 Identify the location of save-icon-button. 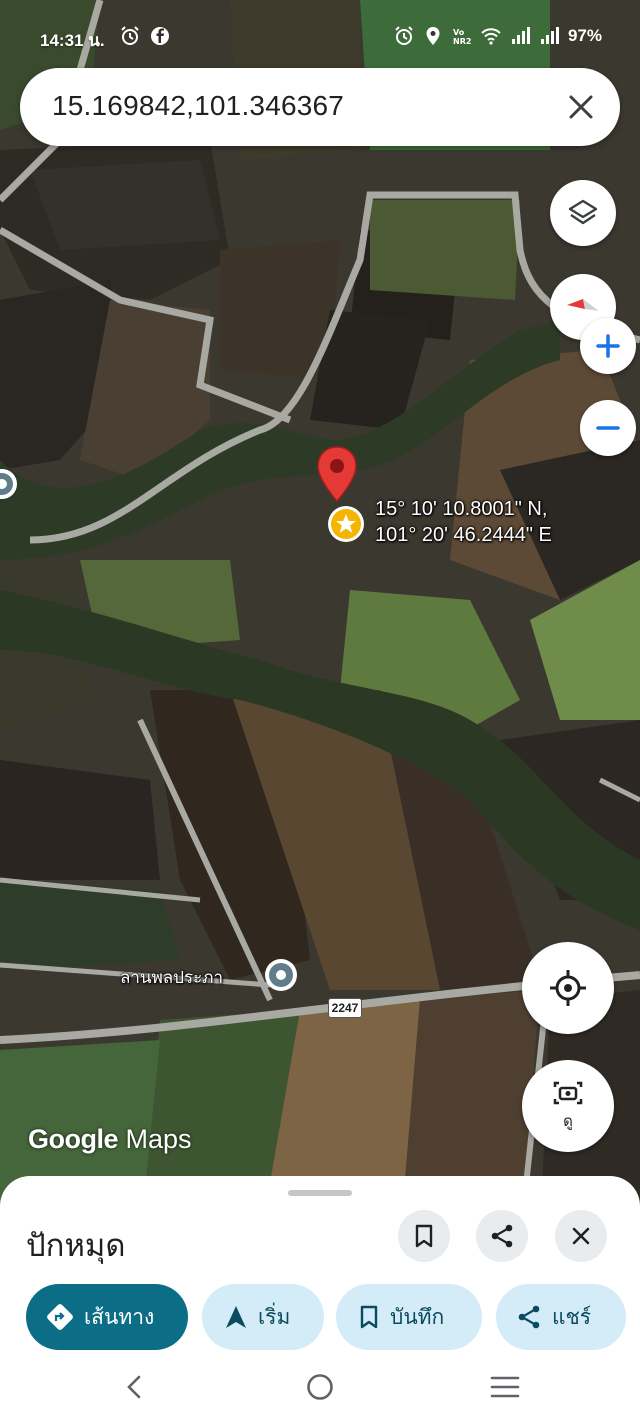
(424, 1236).